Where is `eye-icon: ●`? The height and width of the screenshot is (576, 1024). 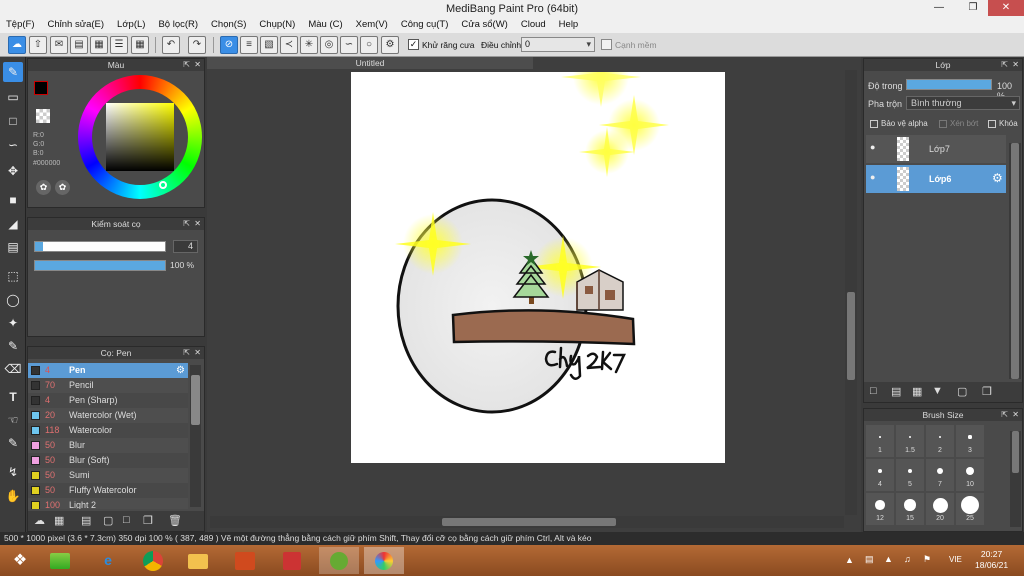
eye-icon: ● is located at coordinates (872, 147).